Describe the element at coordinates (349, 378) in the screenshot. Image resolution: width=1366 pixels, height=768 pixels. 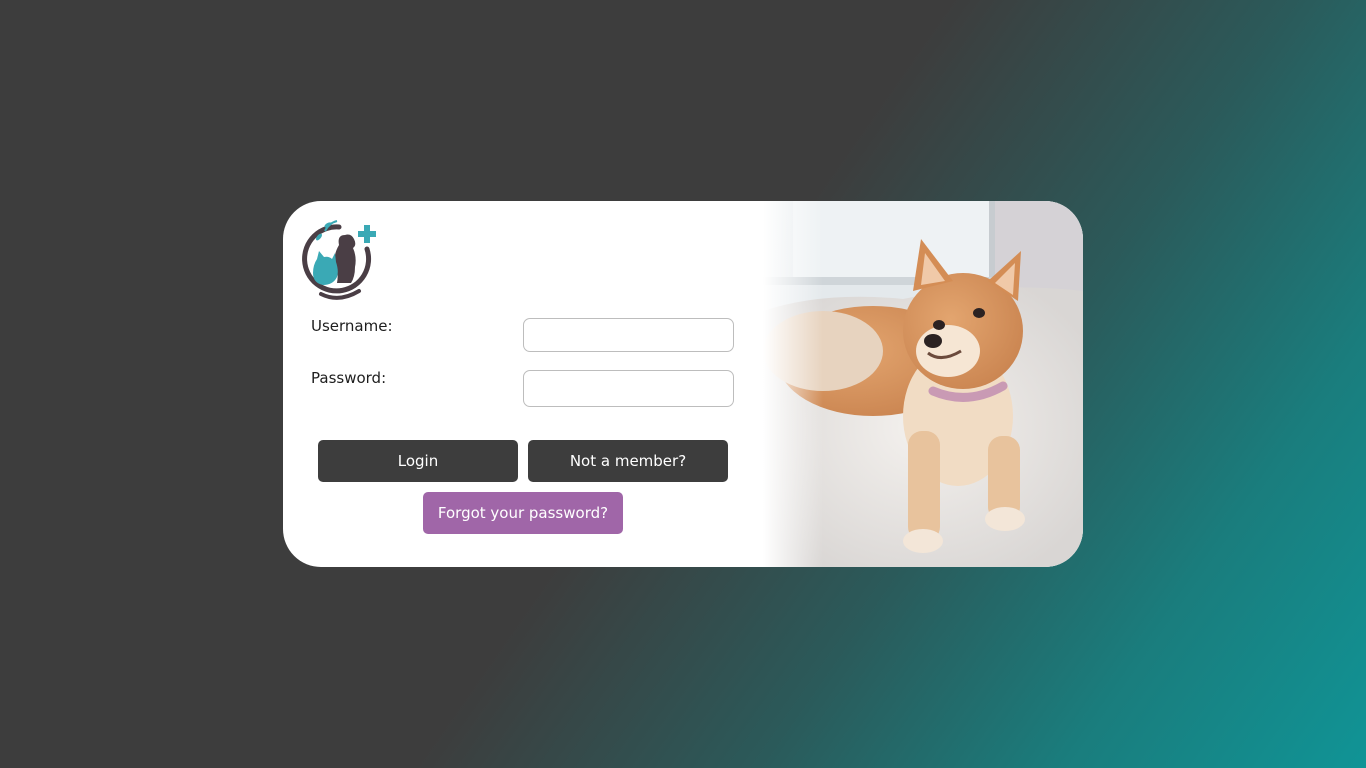
I see `password-label: Password:` at that location.